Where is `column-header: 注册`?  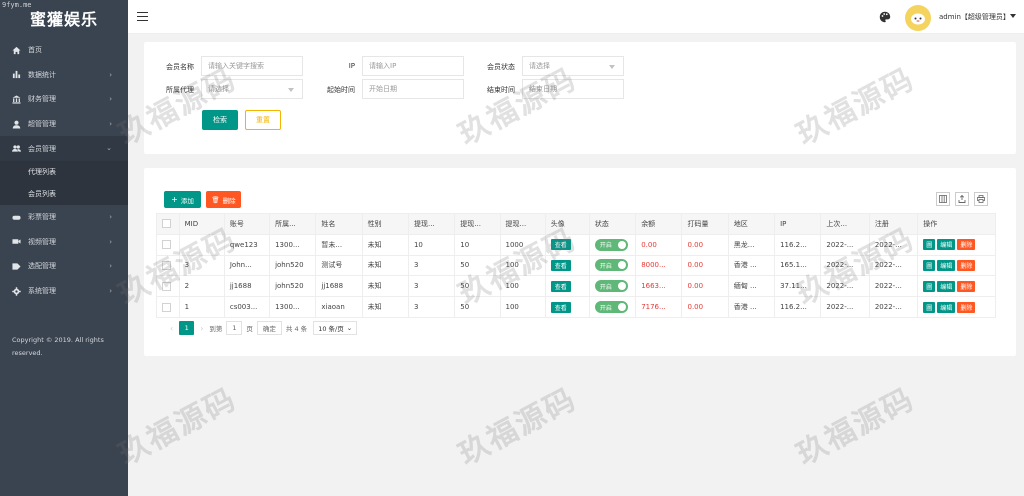 column-header: 注册 is located at coordinates (893, 224).